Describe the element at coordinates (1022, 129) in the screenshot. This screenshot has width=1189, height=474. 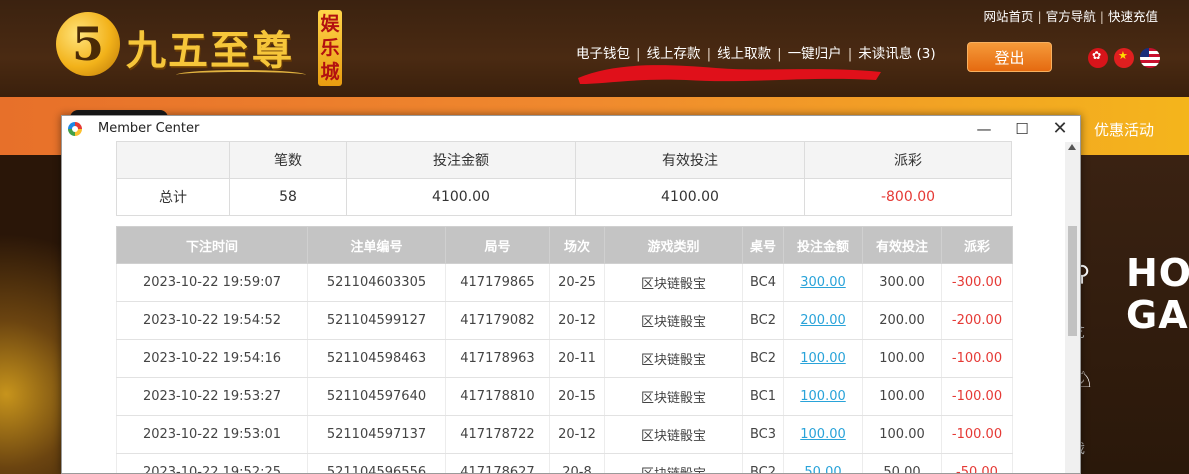
I see `maximize-button: ☐` at that location.